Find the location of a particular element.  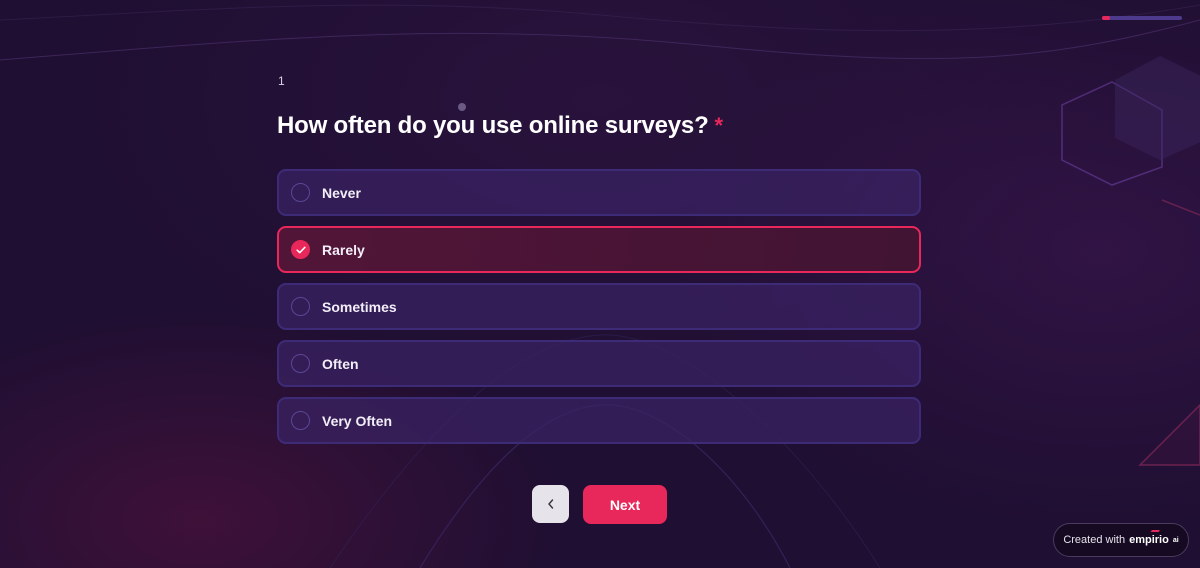

next-button: Next is located at coordinates (625, 504).